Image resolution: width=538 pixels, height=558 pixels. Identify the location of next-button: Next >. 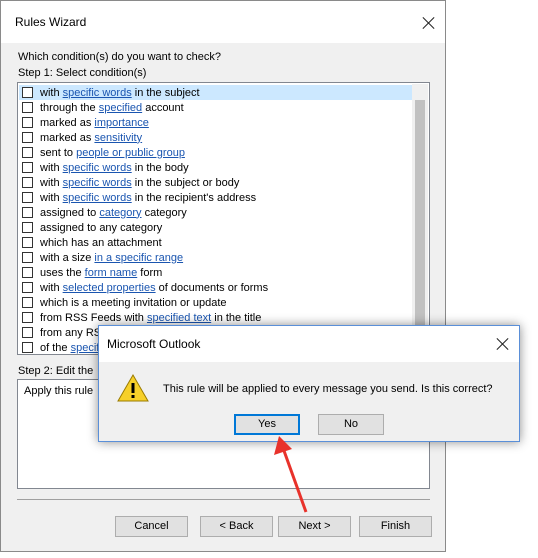
(314, 526).